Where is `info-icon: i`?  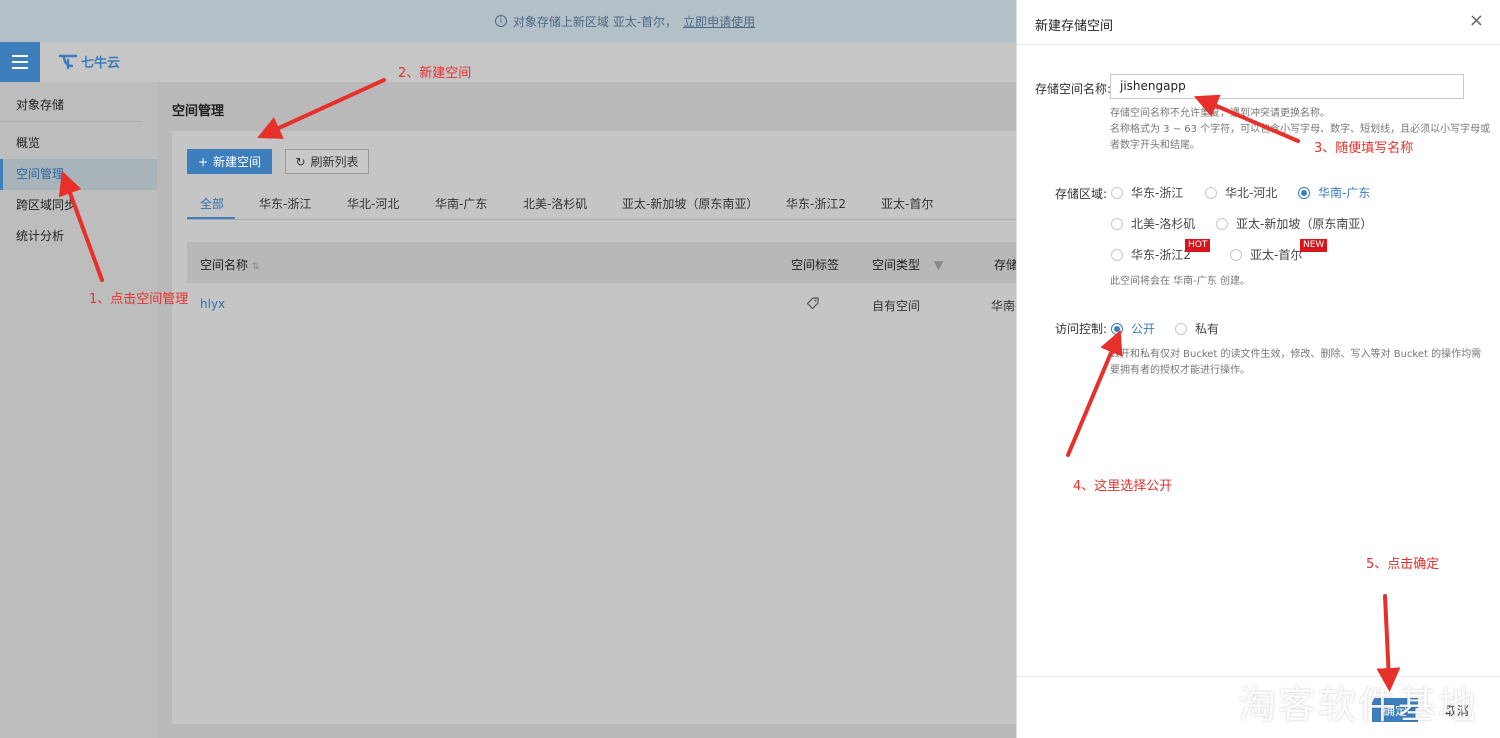 info-icon: i is located at coordinates (500, 21).